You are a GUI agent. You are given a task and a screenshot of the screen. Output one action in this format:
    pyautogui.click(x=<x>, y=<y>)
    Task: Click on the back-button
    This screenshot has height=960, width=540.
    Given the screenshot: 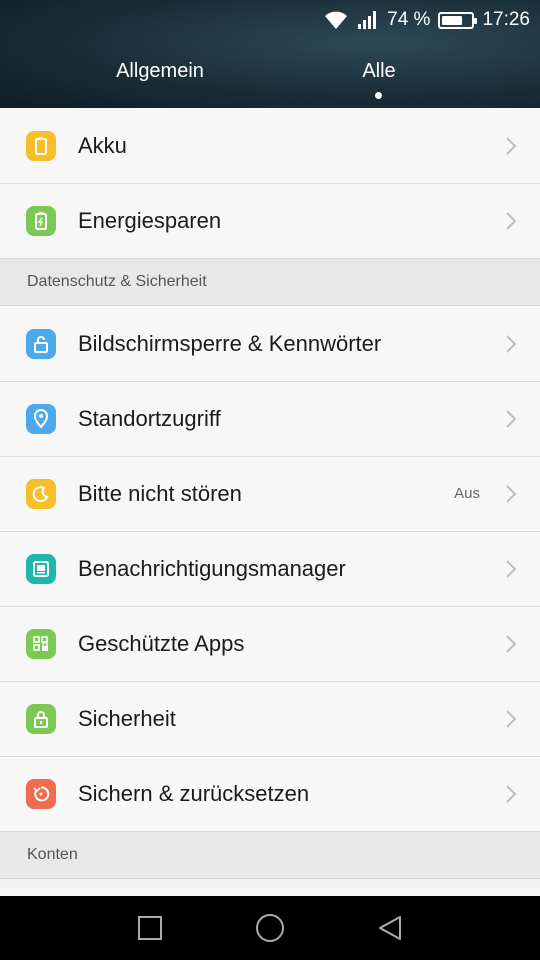 What is the action you would take?
    pyautogui.click(x=390, y=928)
    